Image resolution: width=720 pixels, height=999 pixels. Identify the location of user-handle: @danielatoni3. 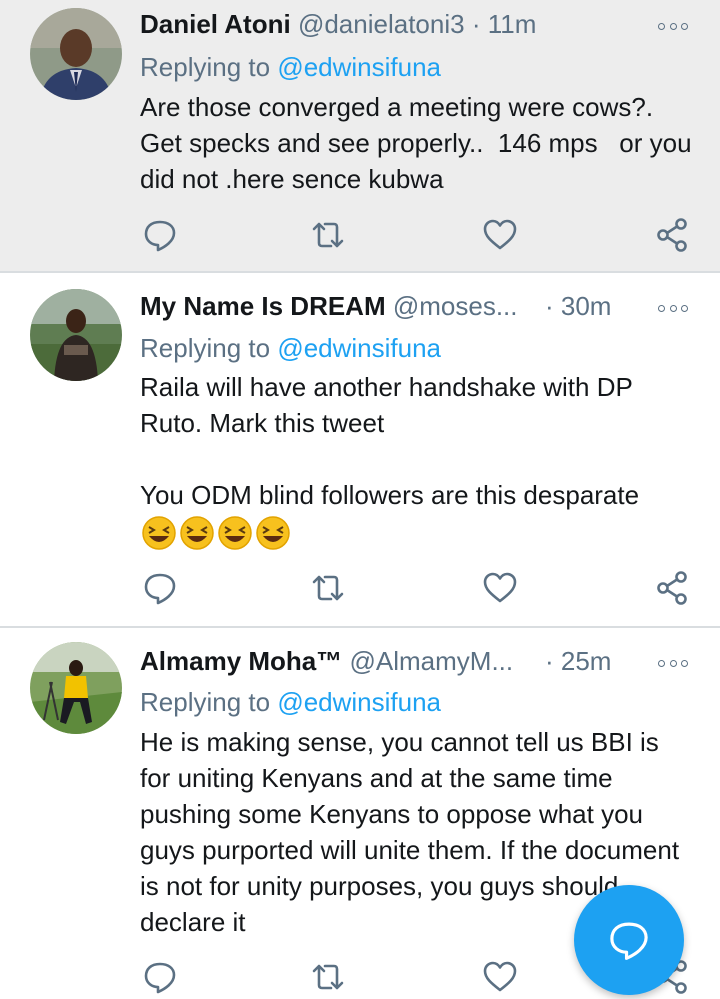
(381, 24).